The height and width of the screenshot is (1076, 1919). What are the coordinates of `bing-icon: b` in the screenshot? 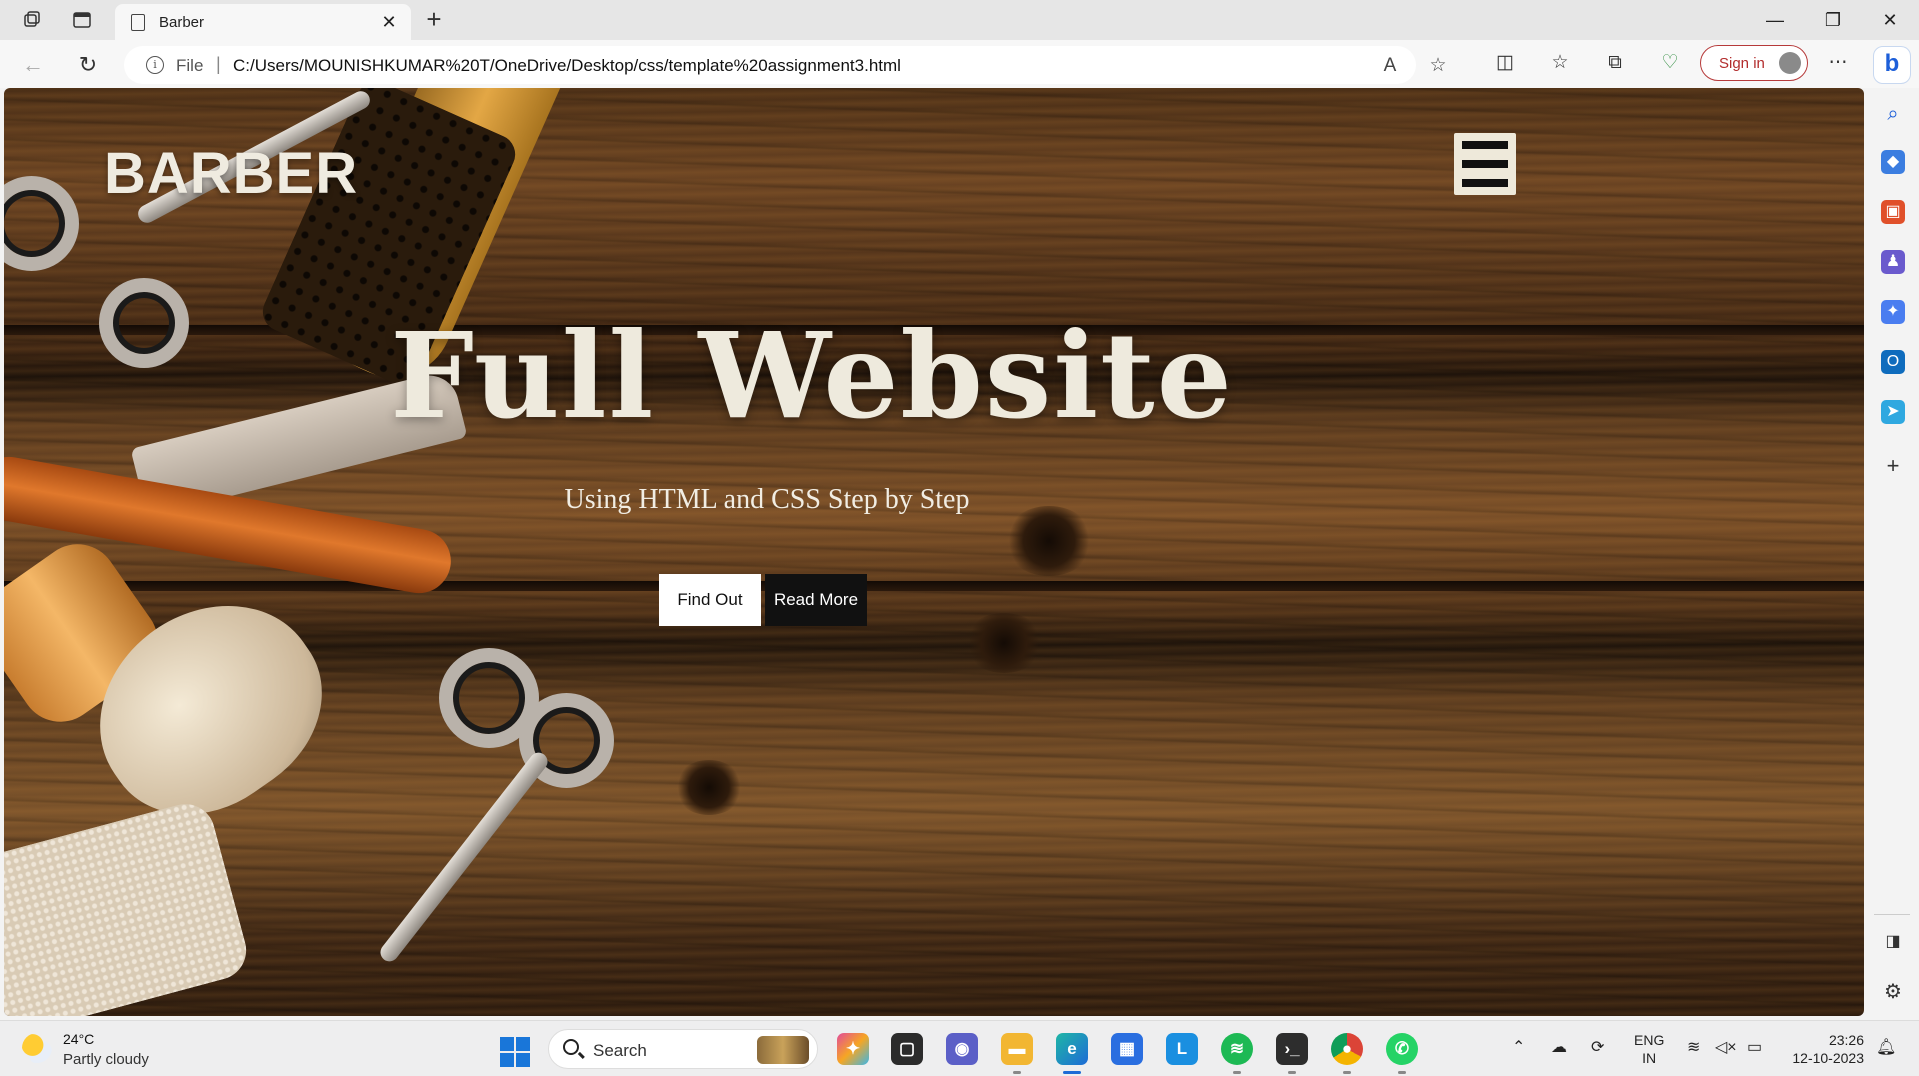 It's located at (1892, 63).